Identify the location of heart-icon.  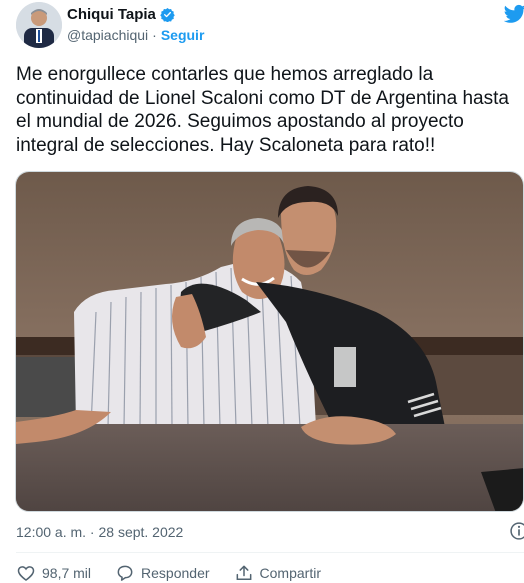
(26, 574).